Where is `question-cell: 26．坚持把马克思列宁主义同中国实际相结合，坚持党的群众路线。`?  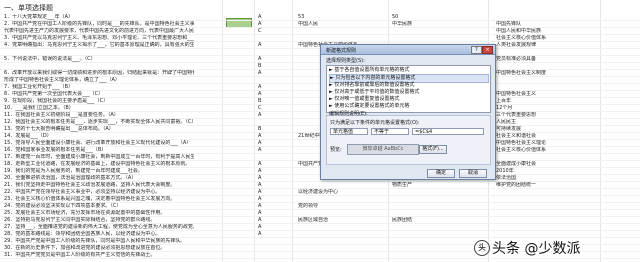 question-cell: 26．坚持把马克思列宁主义同中国实际相结合，坚持党的群众路线。 is located at coordinates (99, 220).